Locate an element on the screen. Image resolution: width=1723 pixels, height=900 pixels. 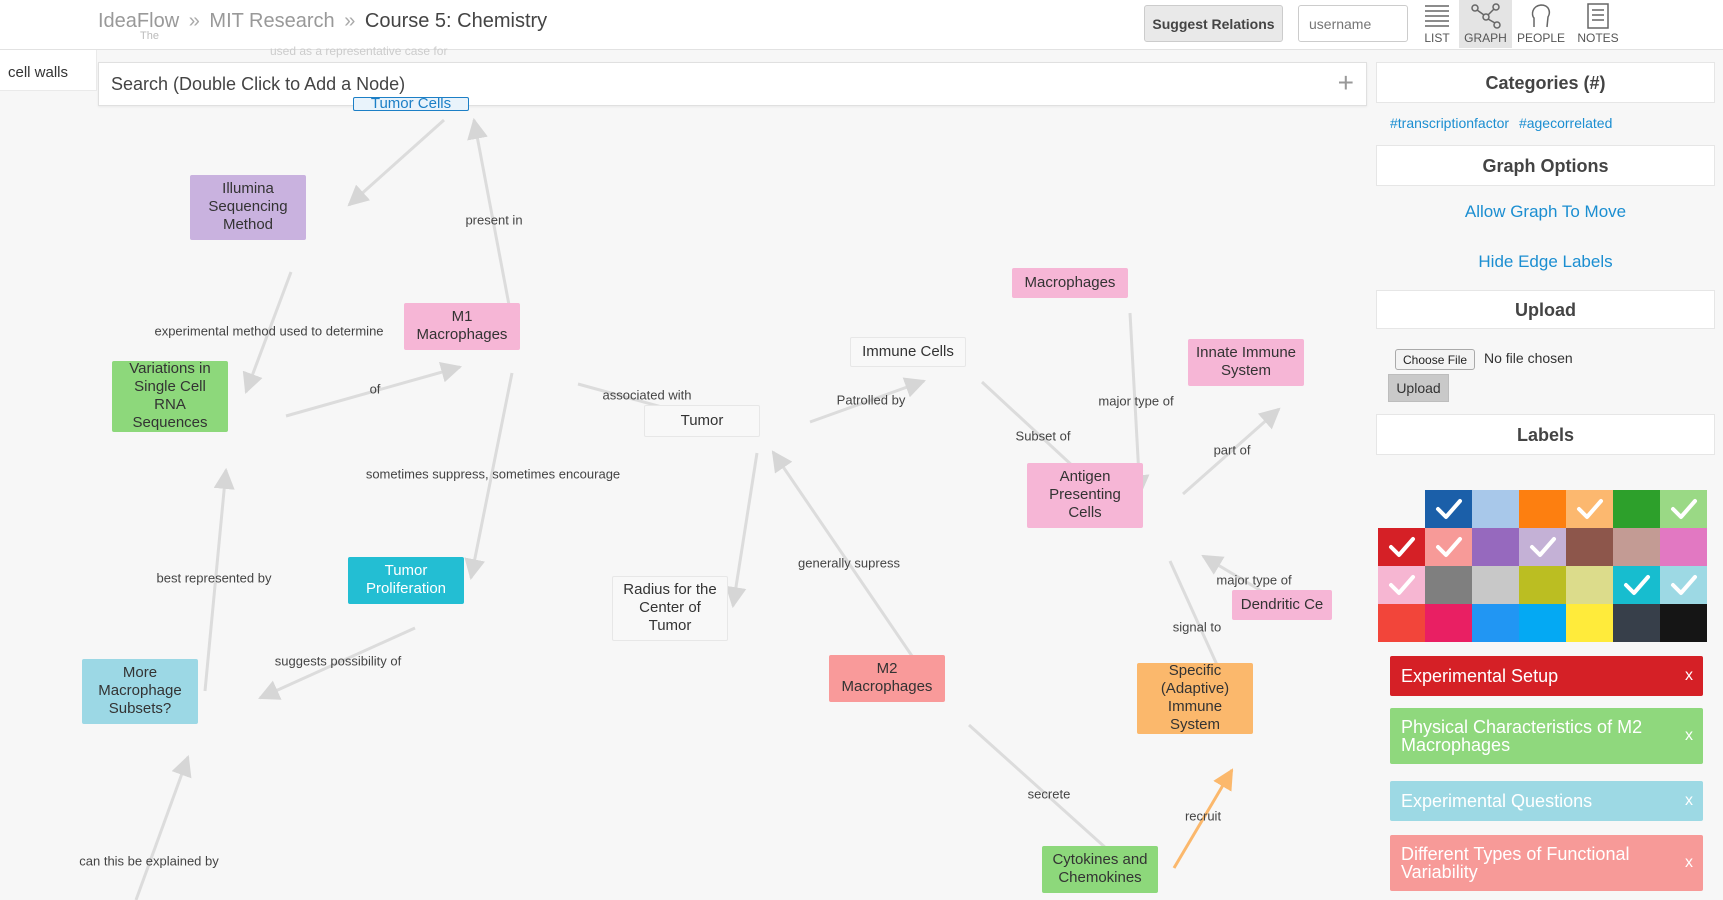
upload-title: Upload is located at coordinates (1545, 309).